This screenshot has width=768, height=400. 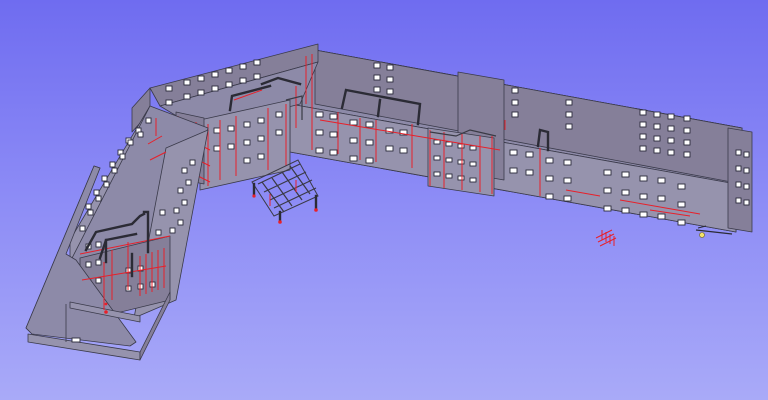 I want to click on parapet-opening, so click(x=76, y=340).